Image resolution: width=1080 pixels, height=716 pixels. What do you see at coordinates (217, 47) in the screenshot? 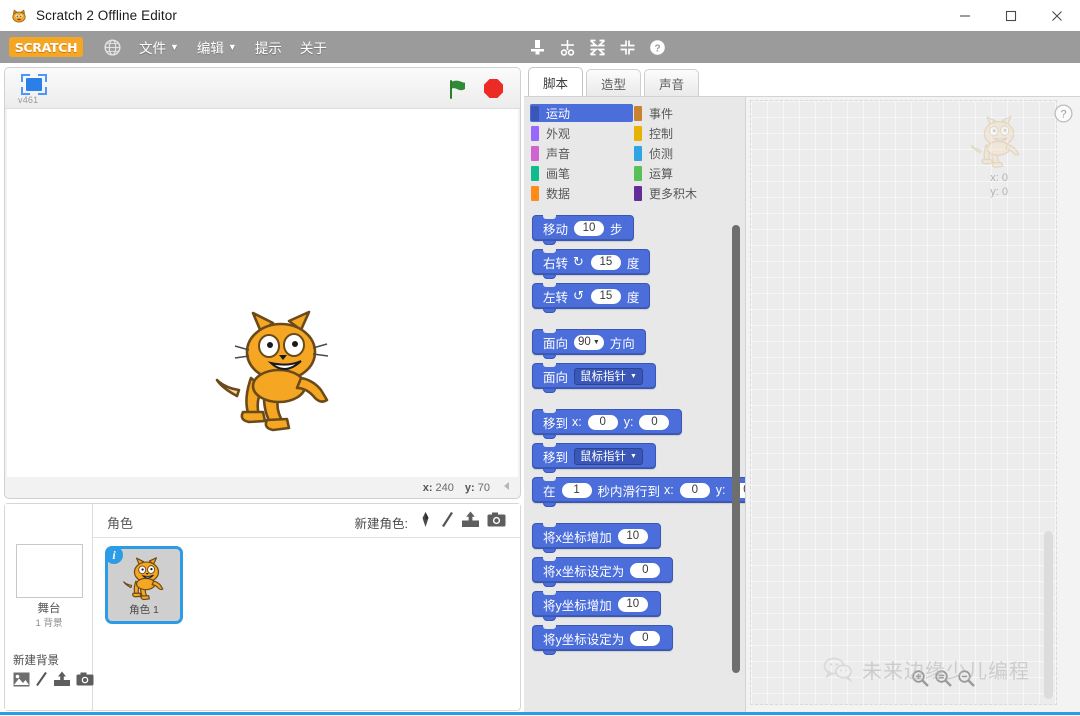
I see `menu-item-edit: 编辑 ▼` at bounding box center [217, 47].